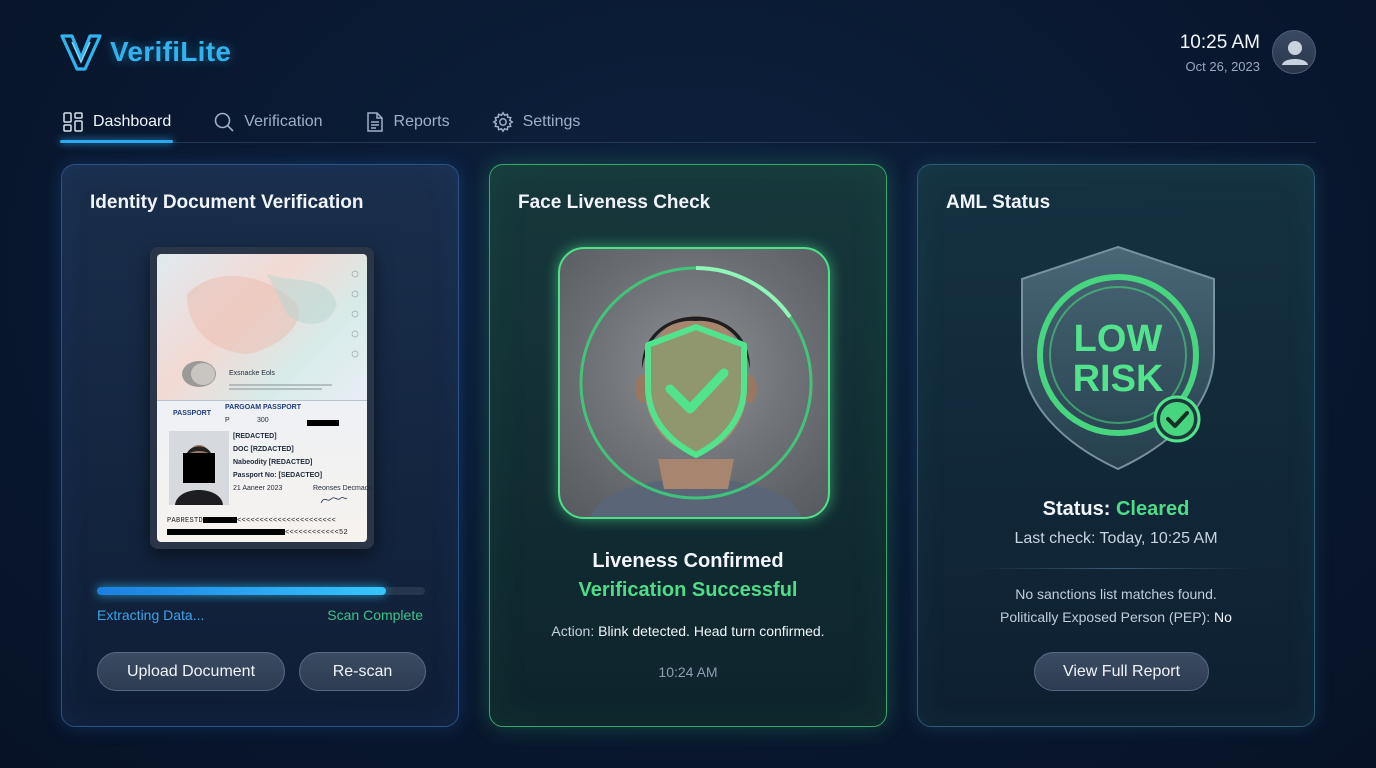 This screenshot has height=768, width=1376. Describe the element at coordinates (283, 121) in the screenshot. I see `tab-label: Verification` at that location.